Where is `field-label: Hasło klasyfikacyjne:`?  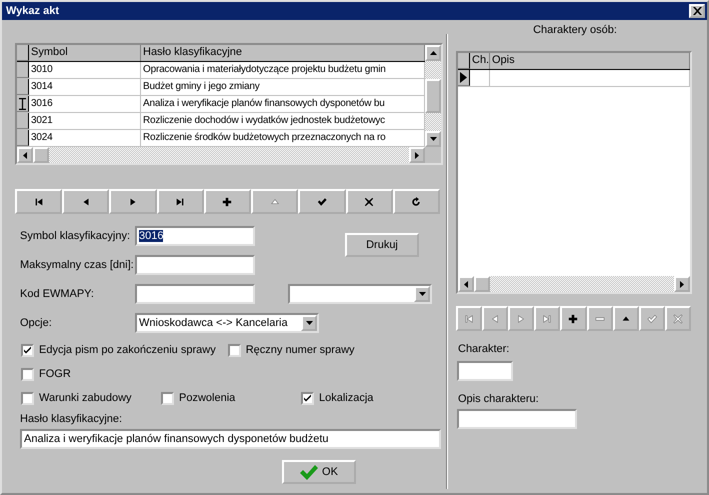 field-label: Hasło klasyfikacyjne: is located at coordinates (71, 419).